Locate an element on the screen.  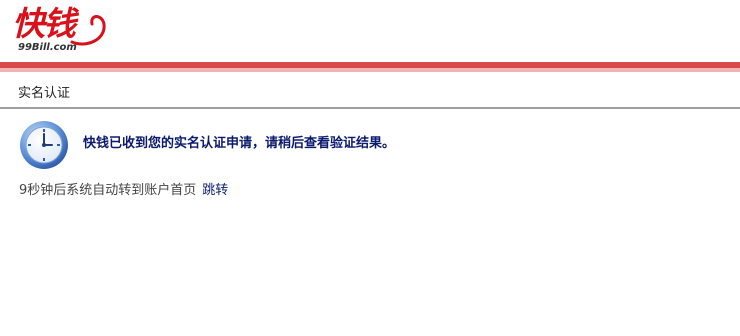
logo-99bill: 快钱 99Bill.com is located at coordinates (62, 32).